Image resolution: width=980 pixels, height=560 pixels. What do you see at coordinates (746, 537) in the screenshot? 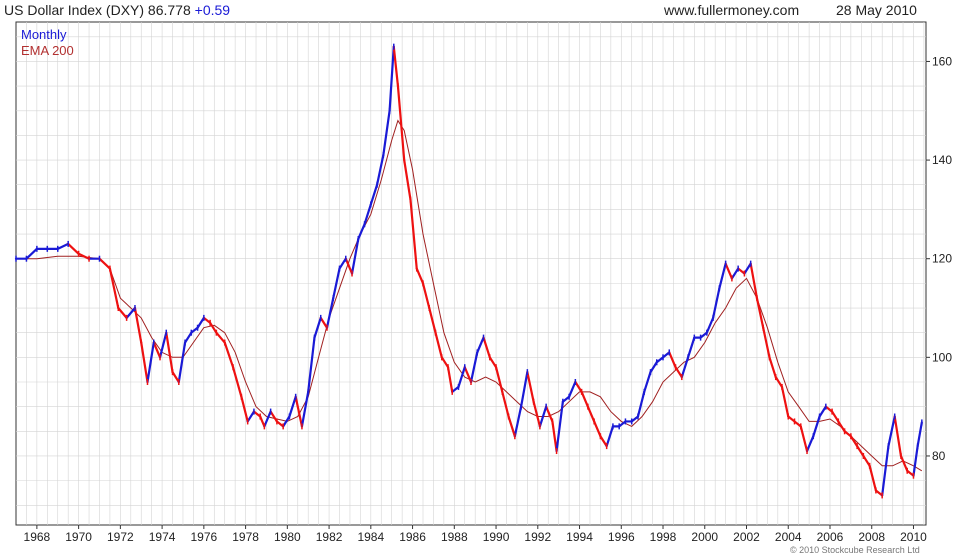
I see `x-tick-label: 2002` at bounding box center [746, 537].